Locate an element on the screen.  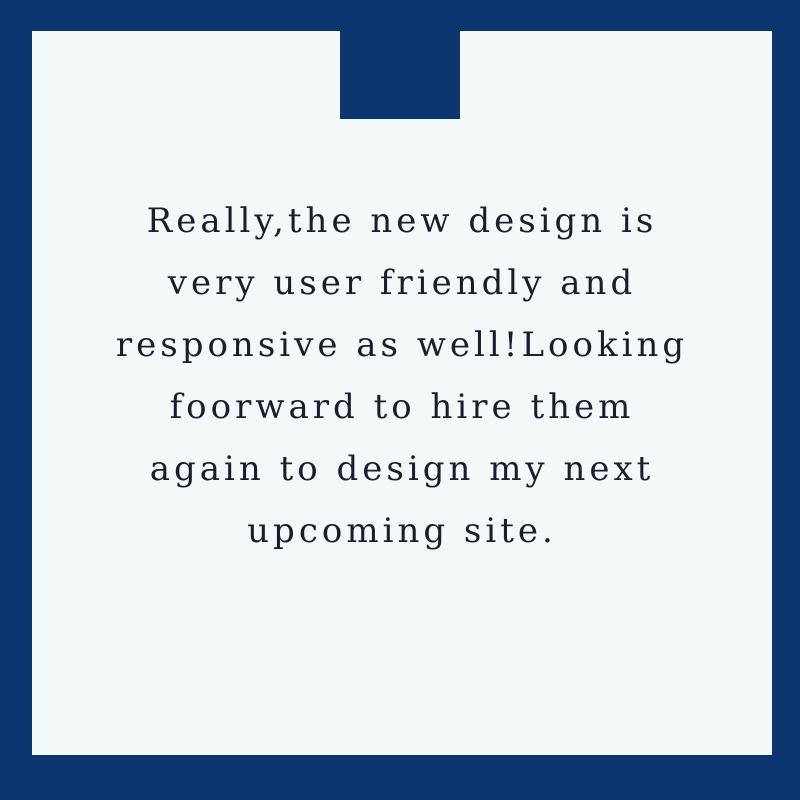
top-tab-notch is located at coordinates (400, 75).